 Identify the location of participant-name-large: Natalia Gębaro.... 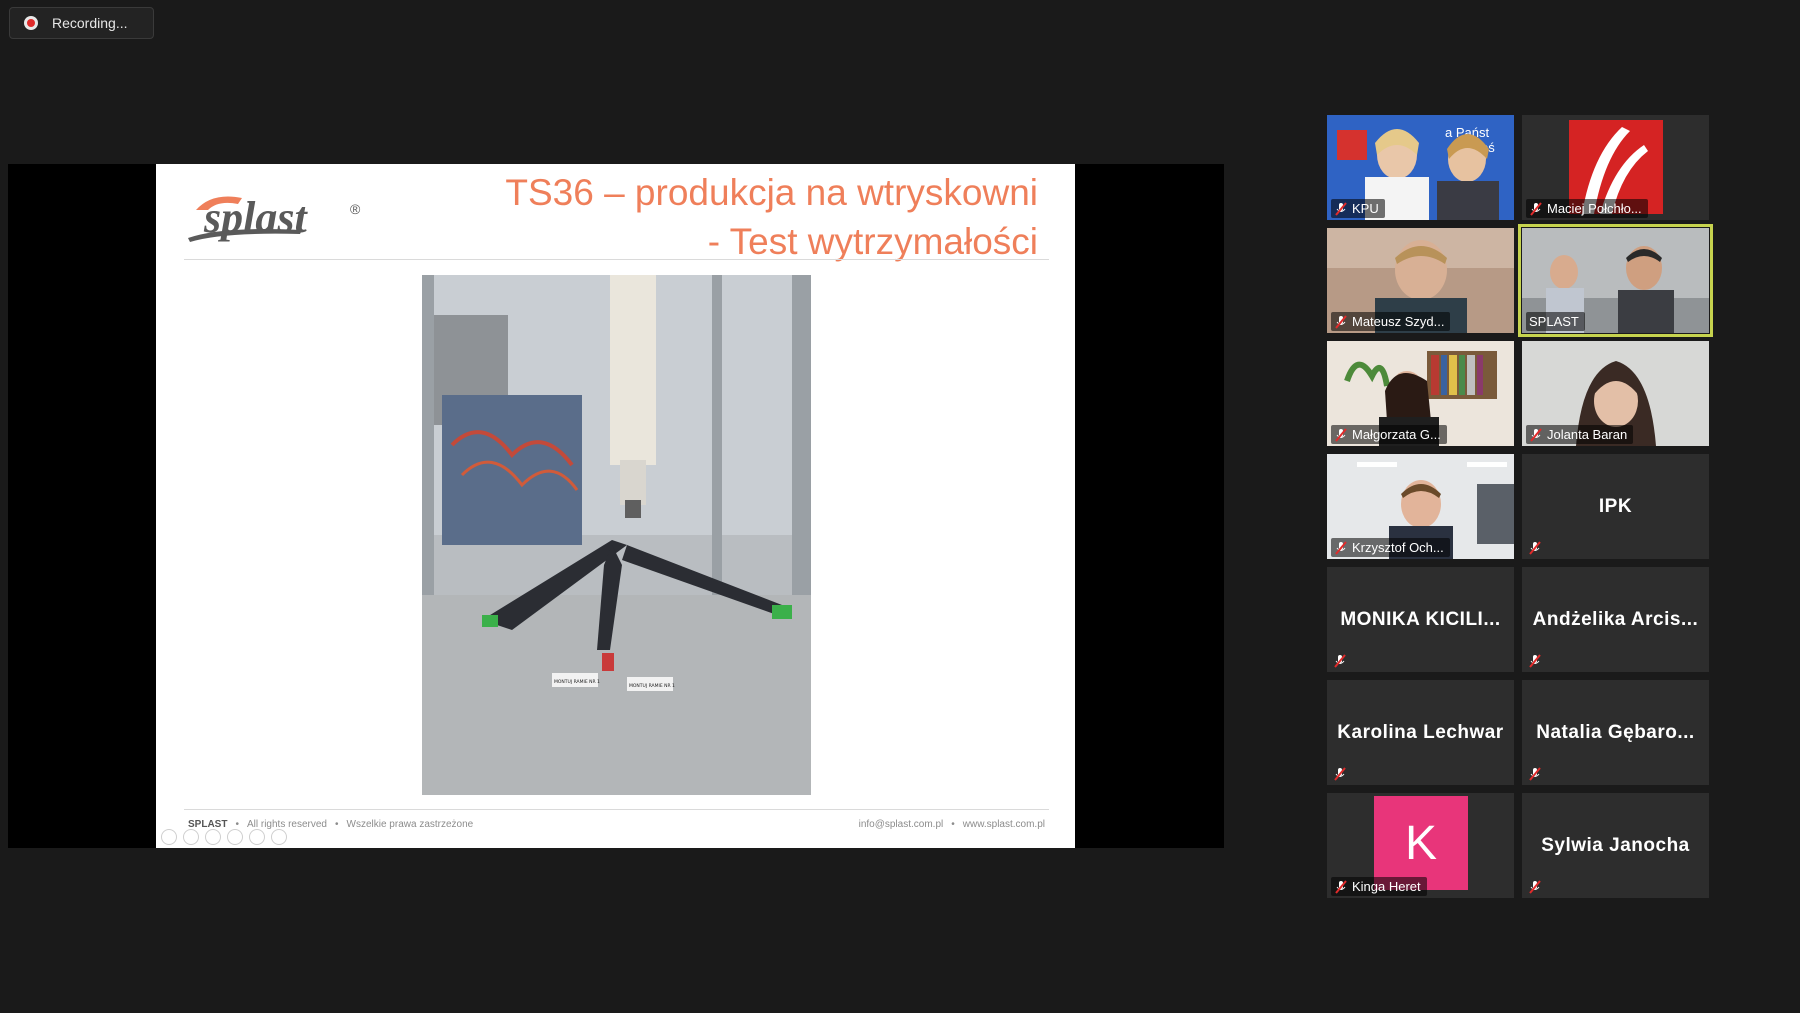
(1615, 732).